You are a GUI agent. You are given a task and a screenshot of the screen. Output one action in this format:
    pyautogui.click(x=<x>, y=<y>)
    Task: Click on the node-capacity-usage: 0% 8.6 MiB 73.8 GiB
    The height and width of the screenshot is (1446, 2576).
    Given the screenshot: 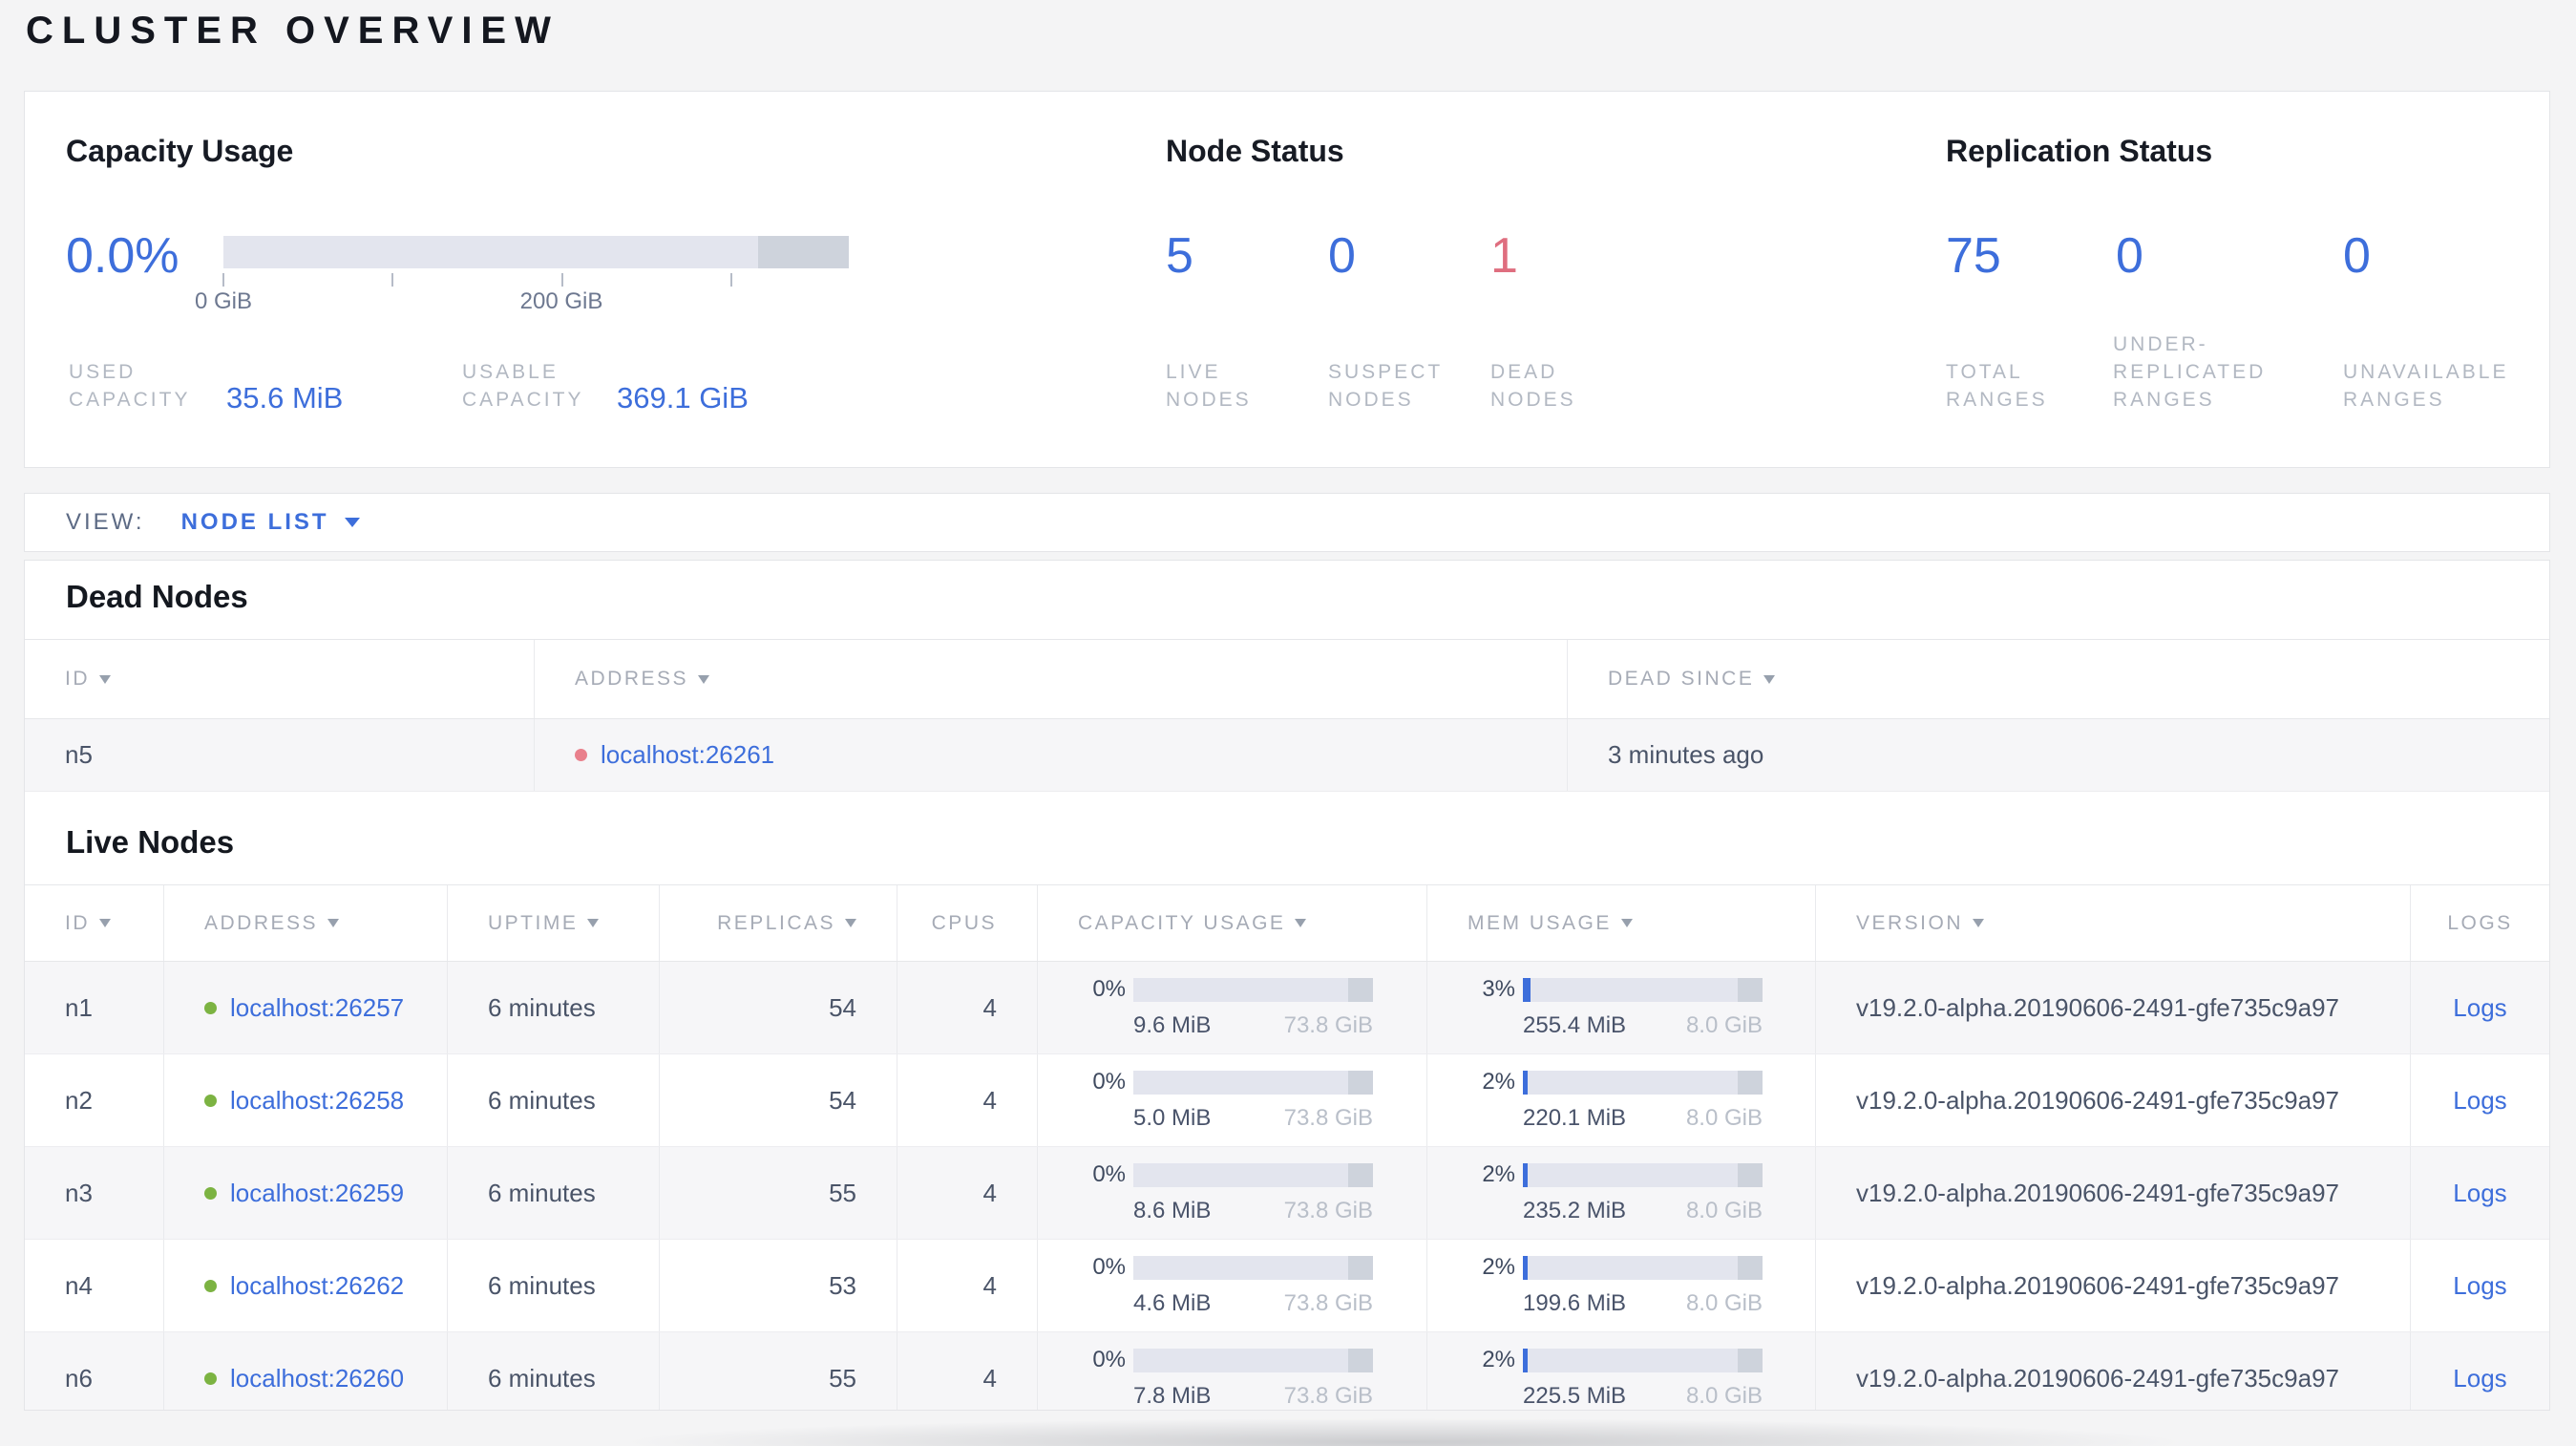 What is the action you would take?
    pyautogui.click(x=1231, y=1193)
    